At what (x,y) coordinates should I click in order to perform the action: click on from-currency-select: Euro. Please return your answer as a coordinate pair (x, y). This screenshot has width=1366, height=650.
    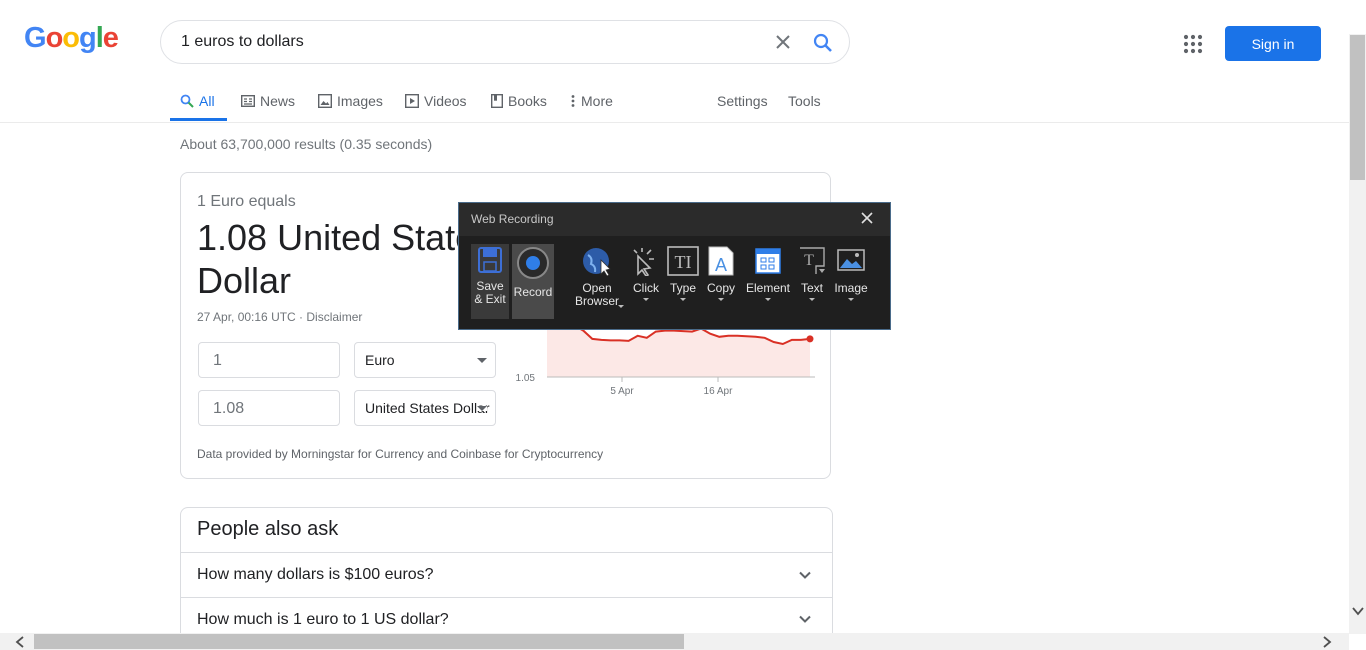
    Looking at the image, I should click on (425, 360).